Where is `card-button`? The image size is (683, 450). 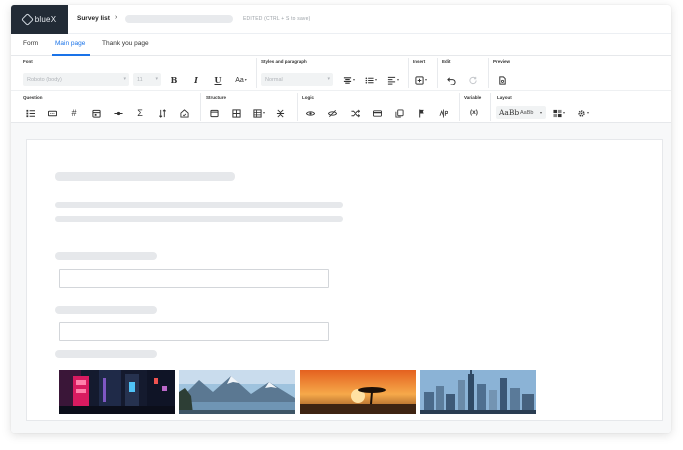
card-button is located at coordinates (377, 113).